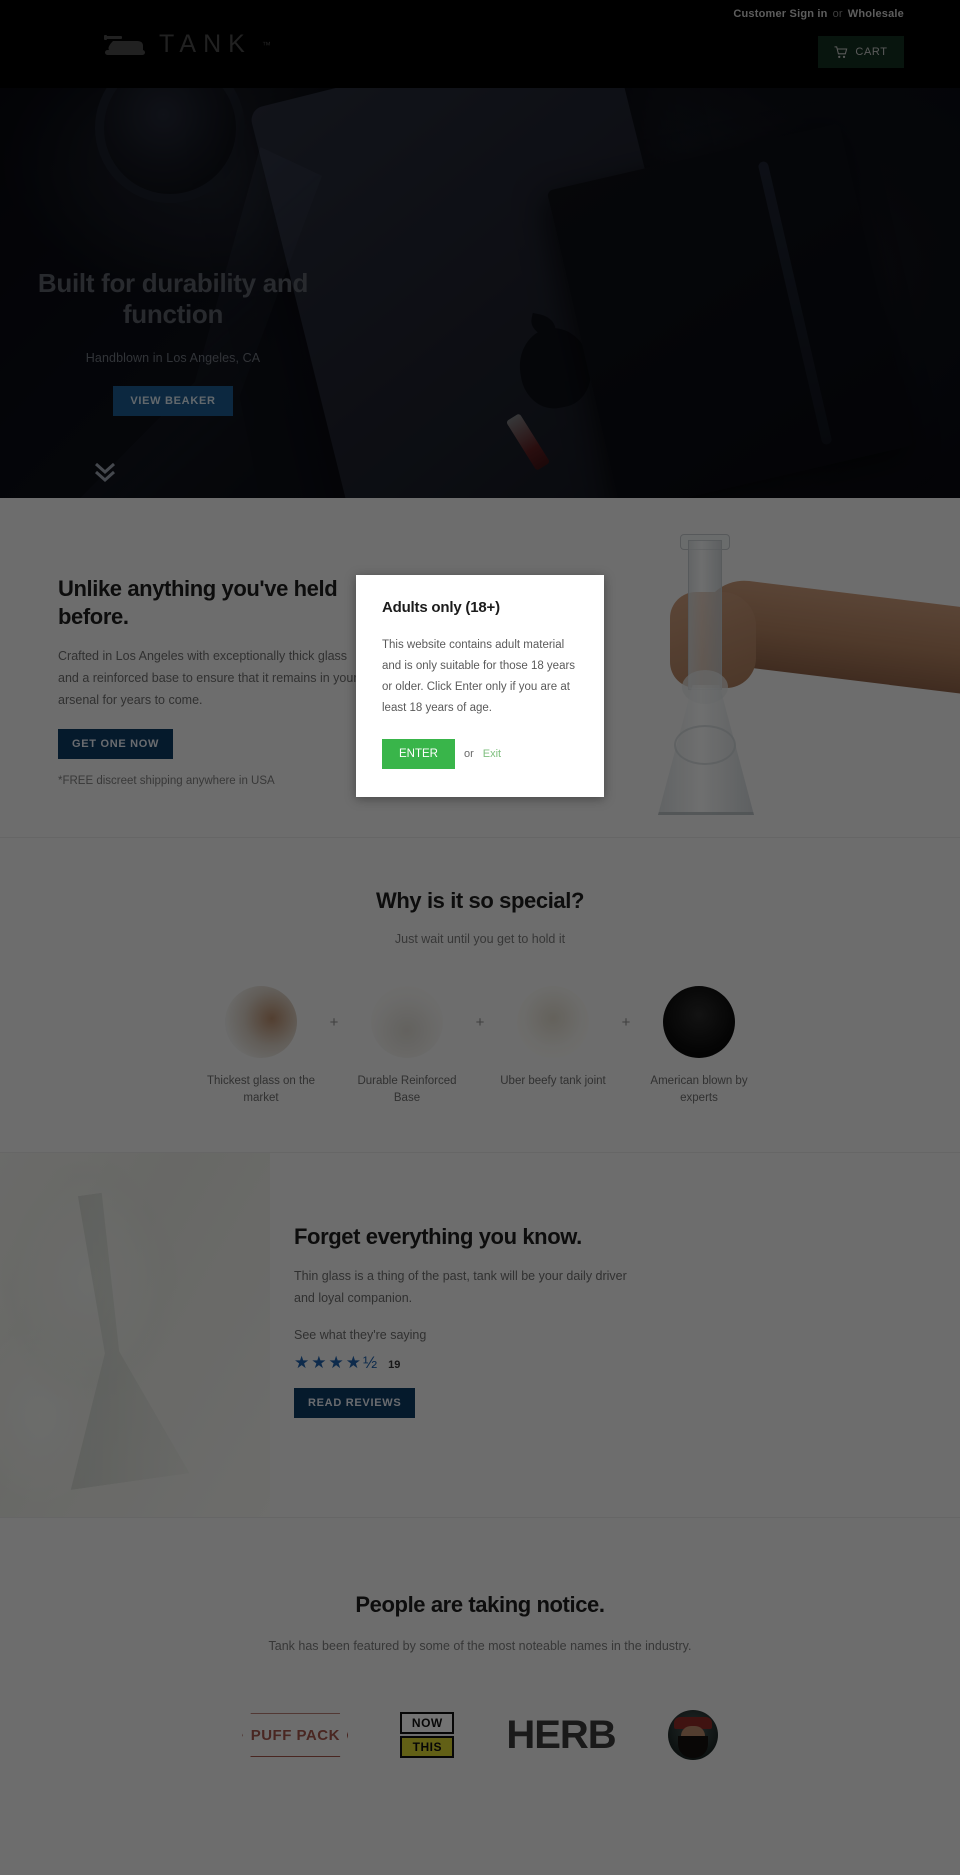 The height and width of the screenshot is (1875, 960). What do you see at coordinates (116, 743) in the screenshot?
I see `get-one-now-button: GET ONE NOW` at bounding box center [116, 743].